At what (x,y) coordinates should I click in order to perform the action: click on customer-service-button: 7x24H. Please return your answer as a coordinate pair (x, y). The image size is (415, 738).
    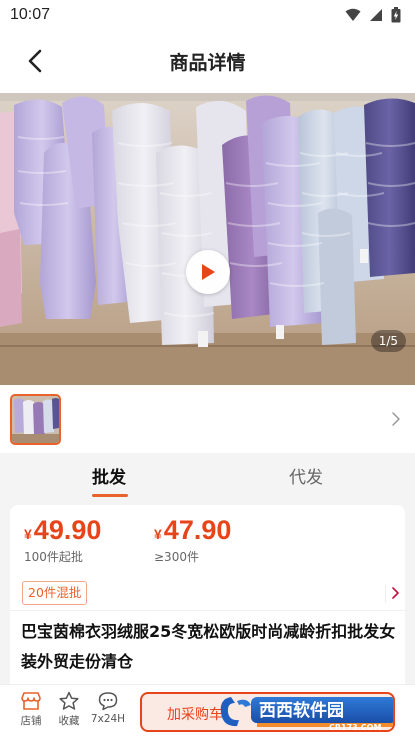
    Looking at the image, I should click on (108, 708).